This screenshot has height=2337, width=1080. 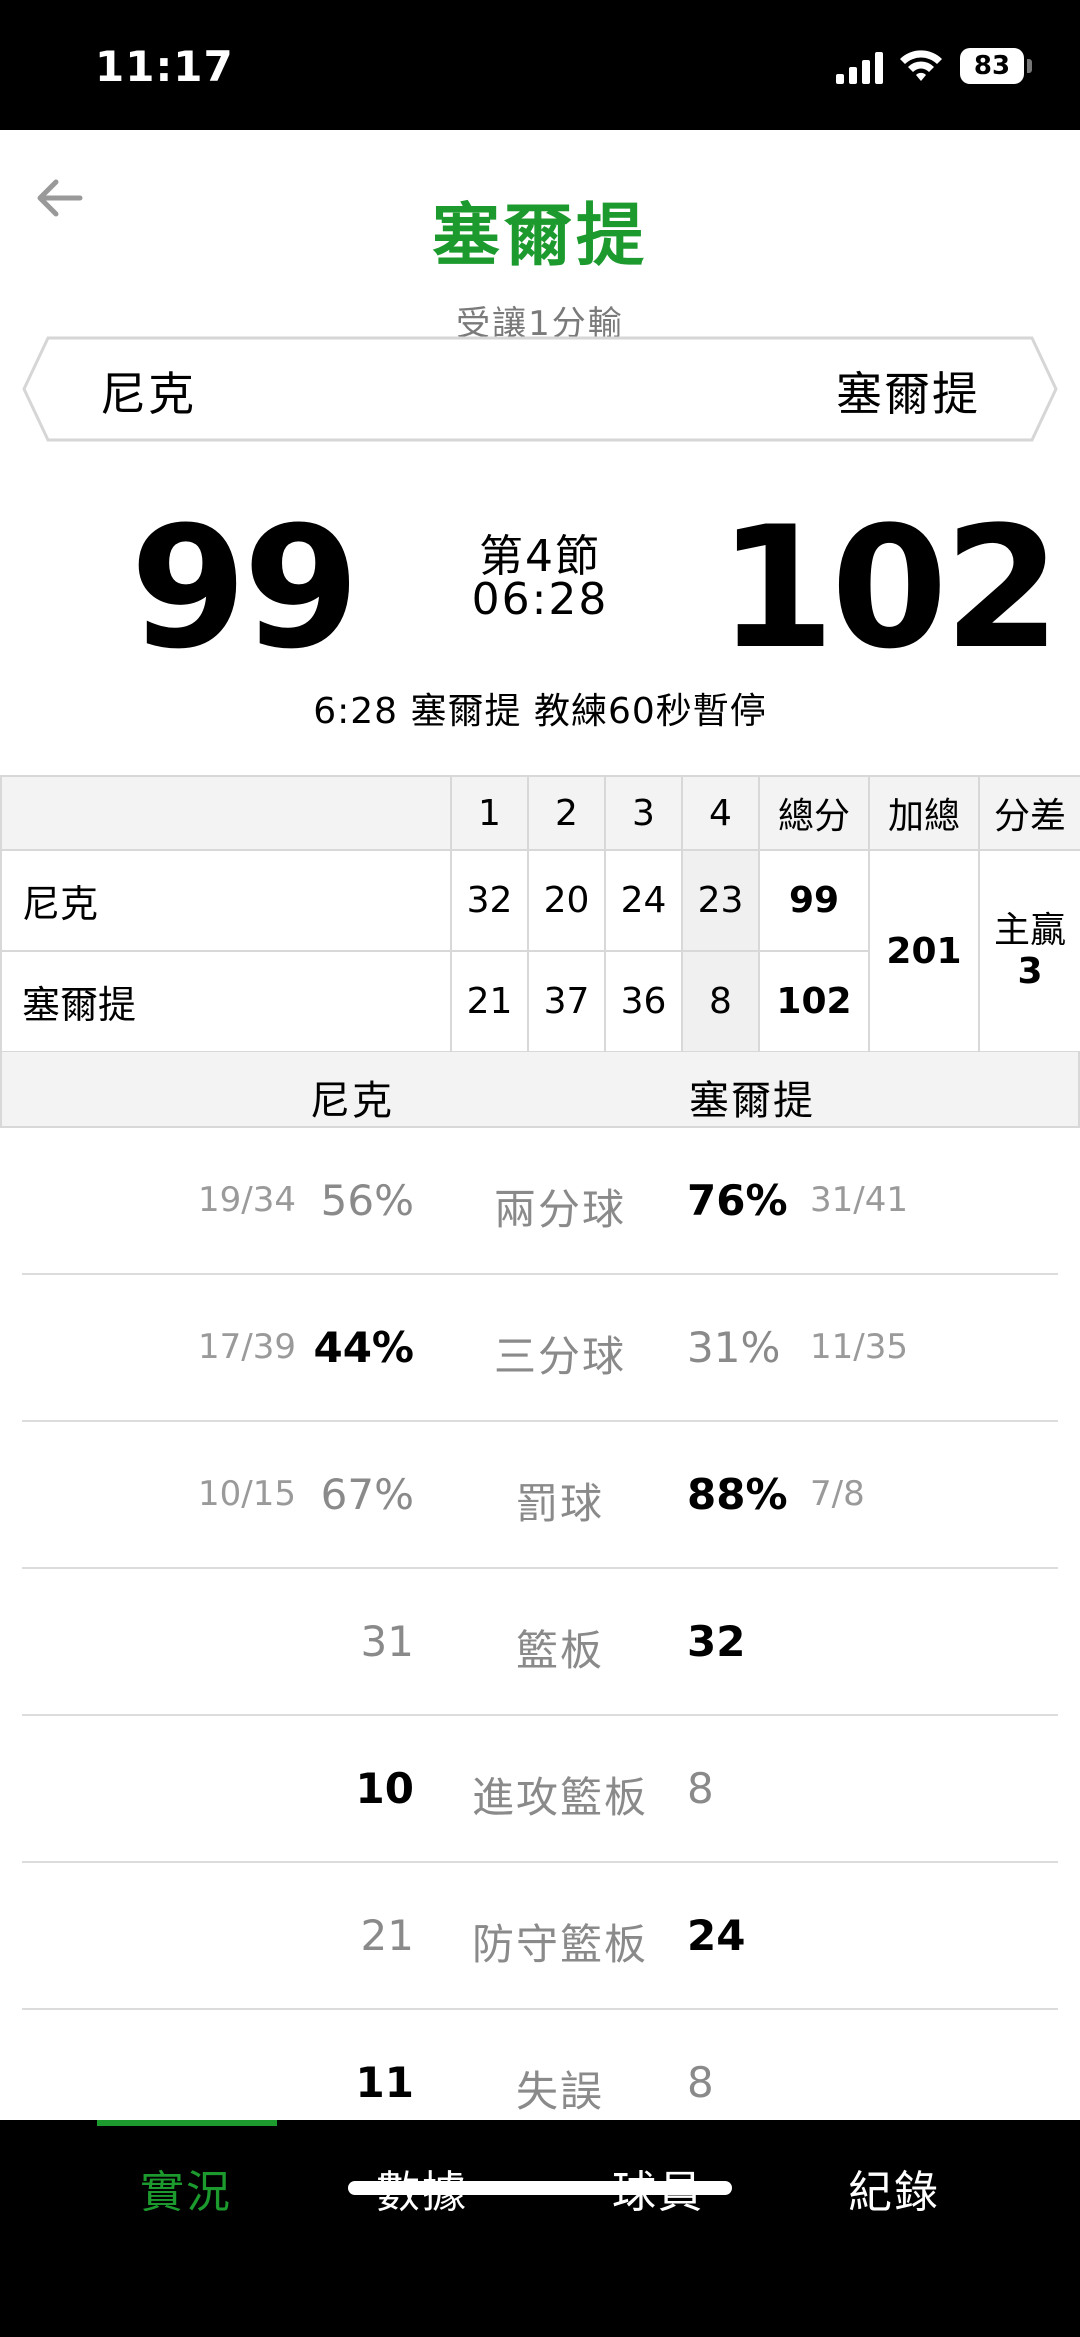 I want to click on stat-away-value: 21, so click(x=387, y=1935).